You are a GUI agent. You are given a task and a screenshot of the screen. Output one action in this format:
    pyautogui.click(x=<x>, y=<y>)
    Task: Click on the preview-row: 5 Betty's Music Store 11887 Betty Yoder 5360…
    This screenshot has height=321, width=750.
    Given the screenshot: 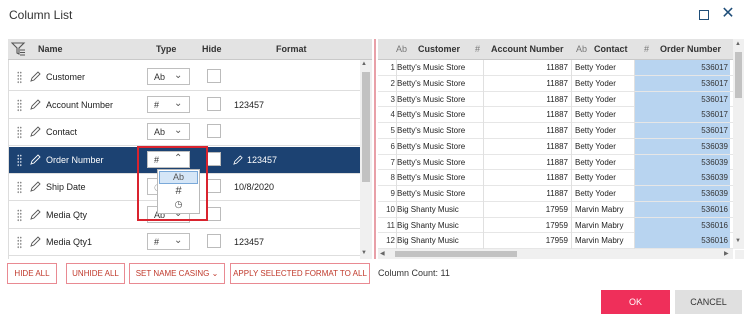 What is the action you would take?
    pyautogui.click(x=555, y=131)
    